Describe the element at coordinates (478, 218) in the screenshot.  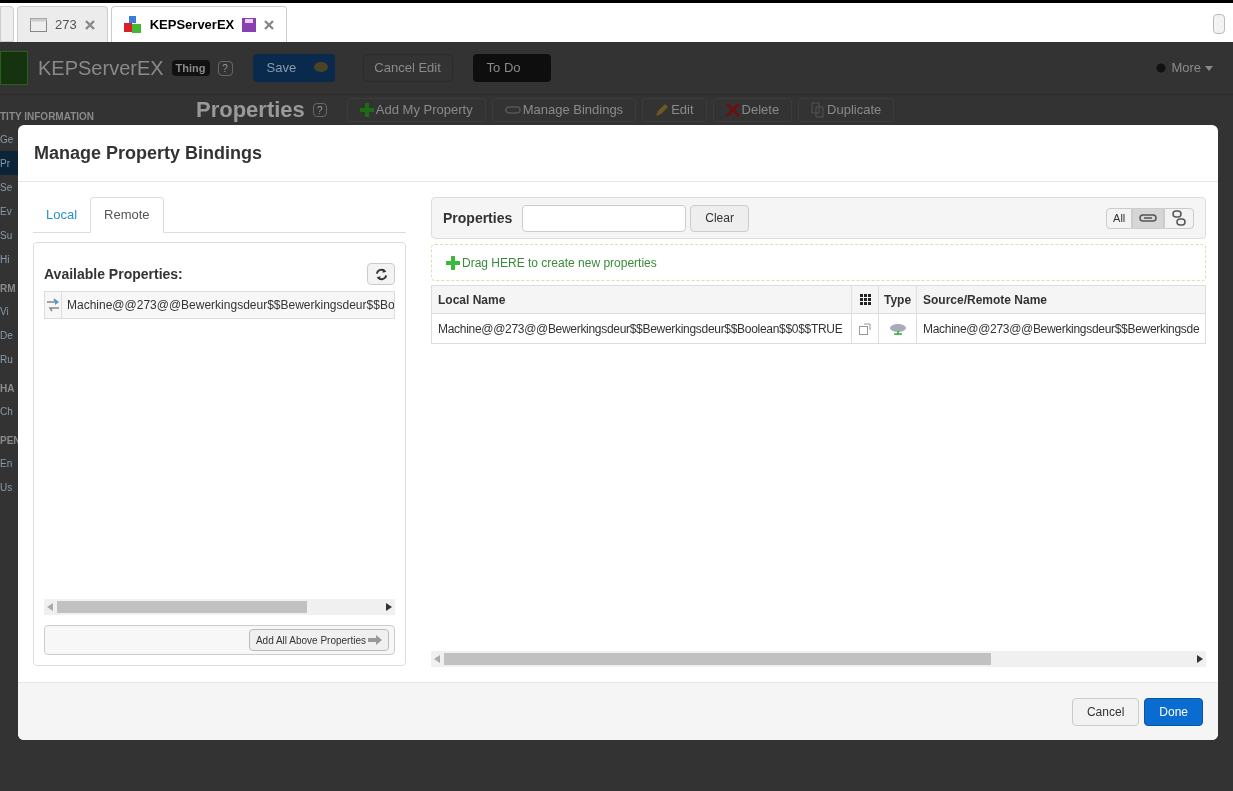
I see `toolbar-title: Properties` at that location.